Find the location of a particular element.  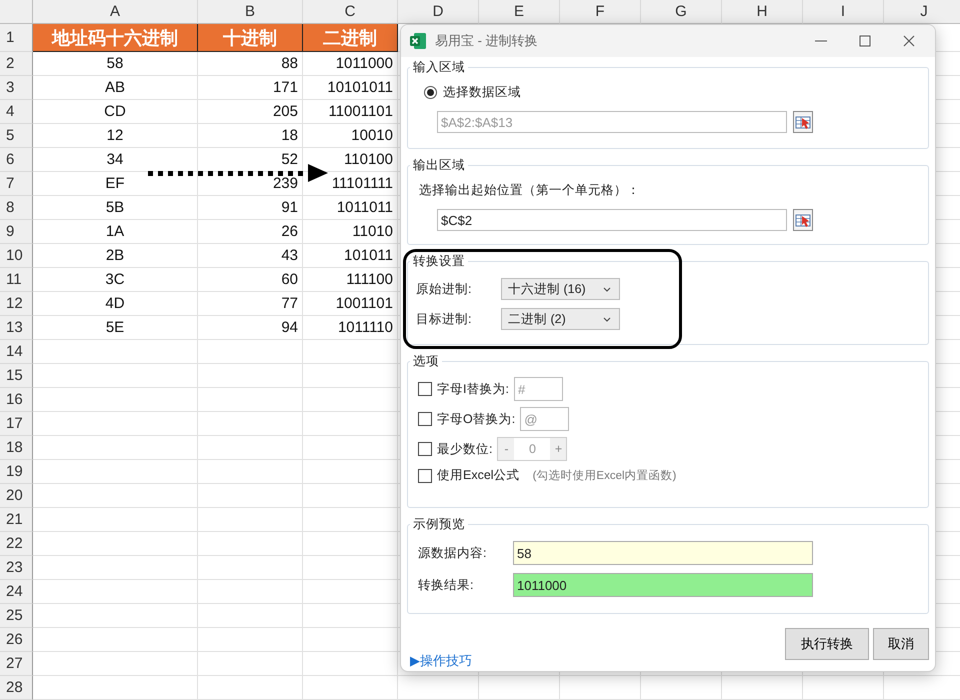

table-cell: 58 is located at coordinates (115, 64).